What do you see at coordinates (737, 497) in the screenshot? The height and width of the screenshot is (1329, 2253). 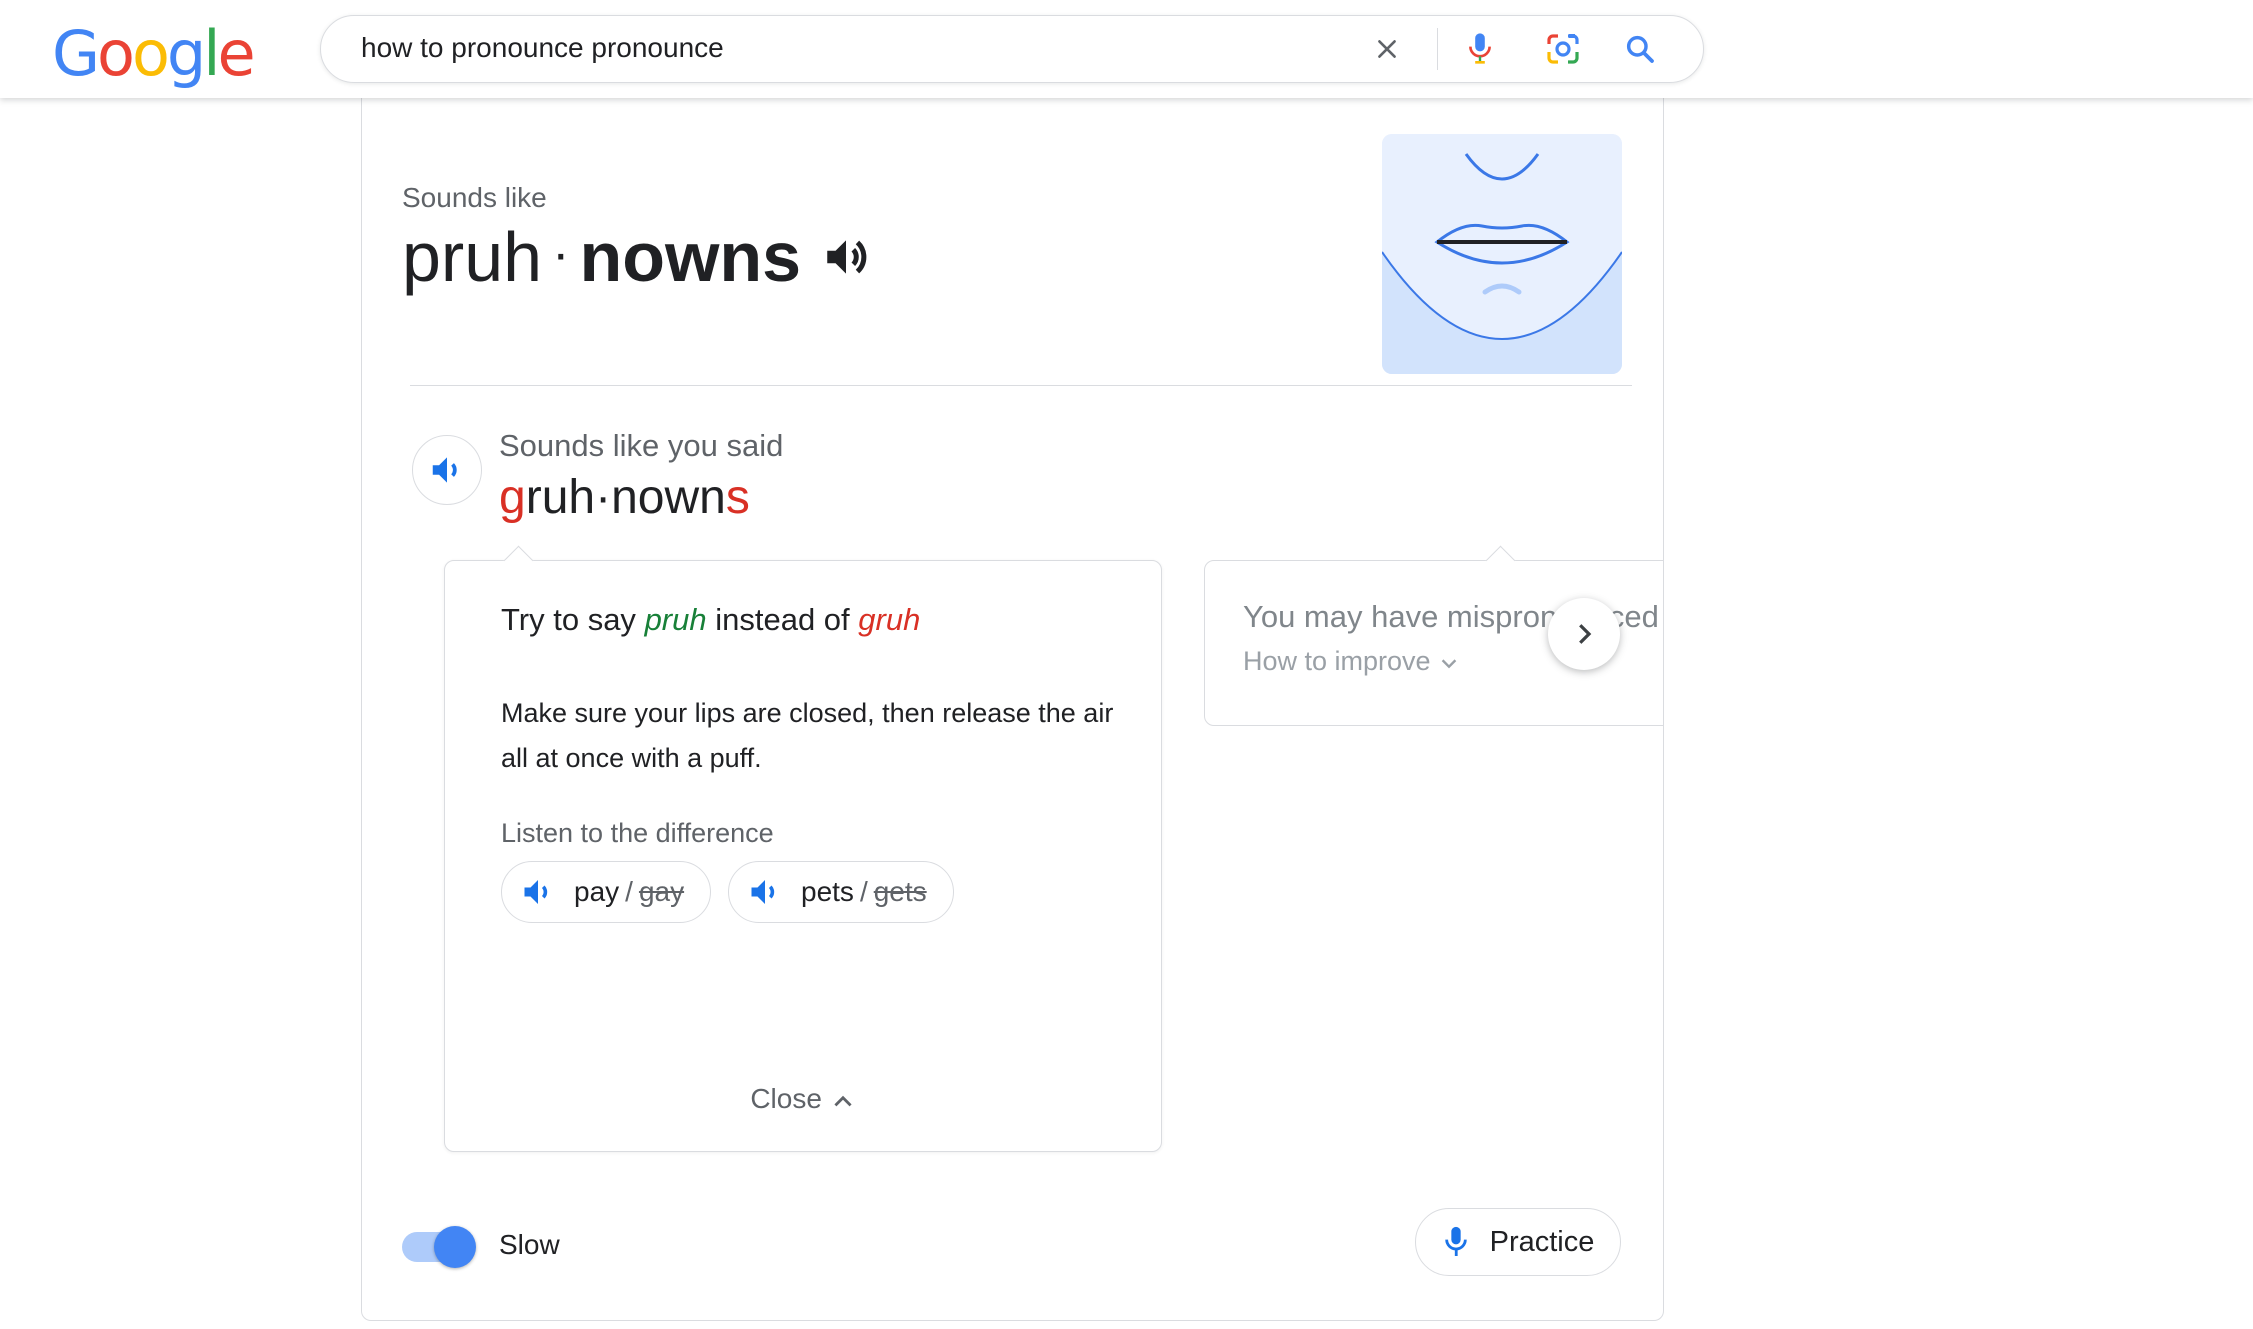 I see `error-sound: s` at bounding box center [737, 497].